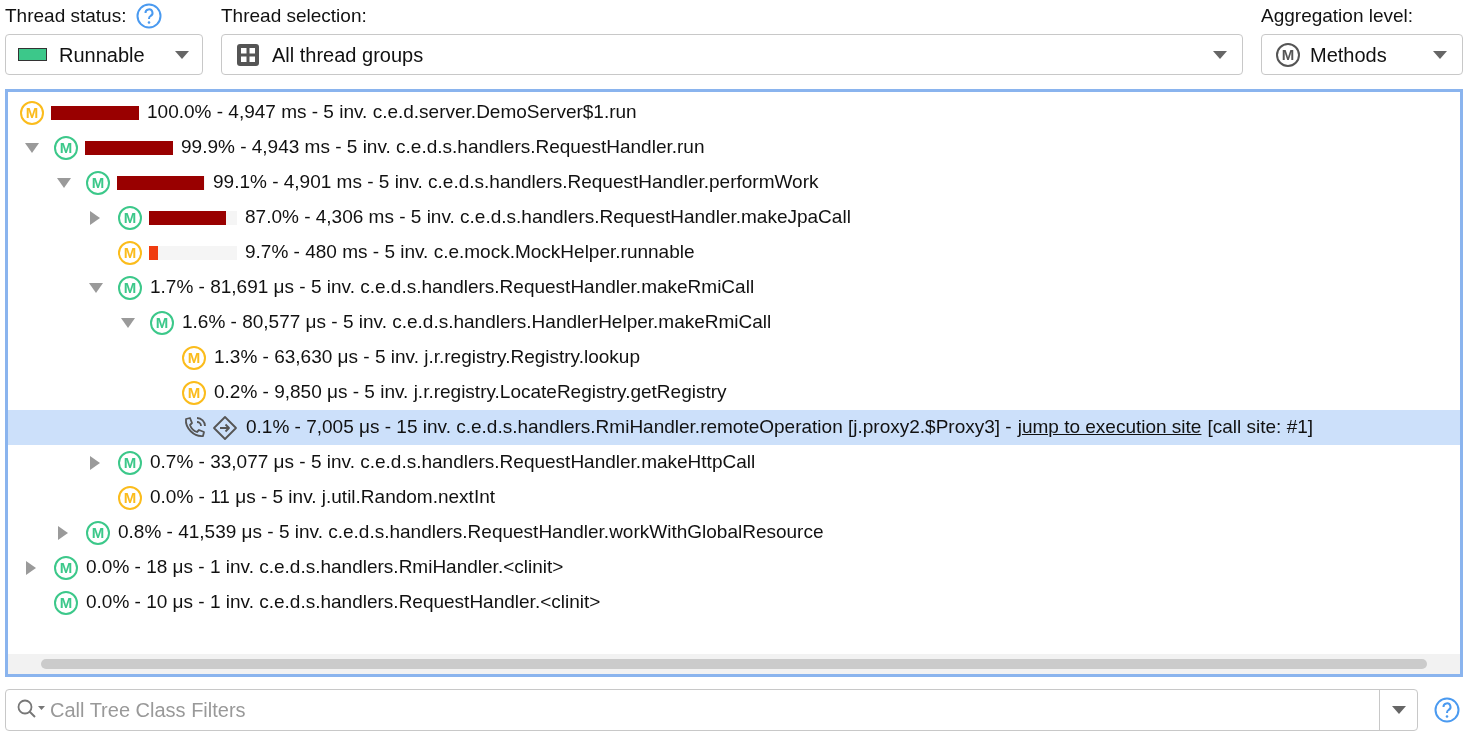 Image resolution: width=1468 pixels, height=735 pixels. What do you see at coordinates (734, 664) in the screenshot?
I see `horizontal-scrollbar` at bounding box center [734, 664].